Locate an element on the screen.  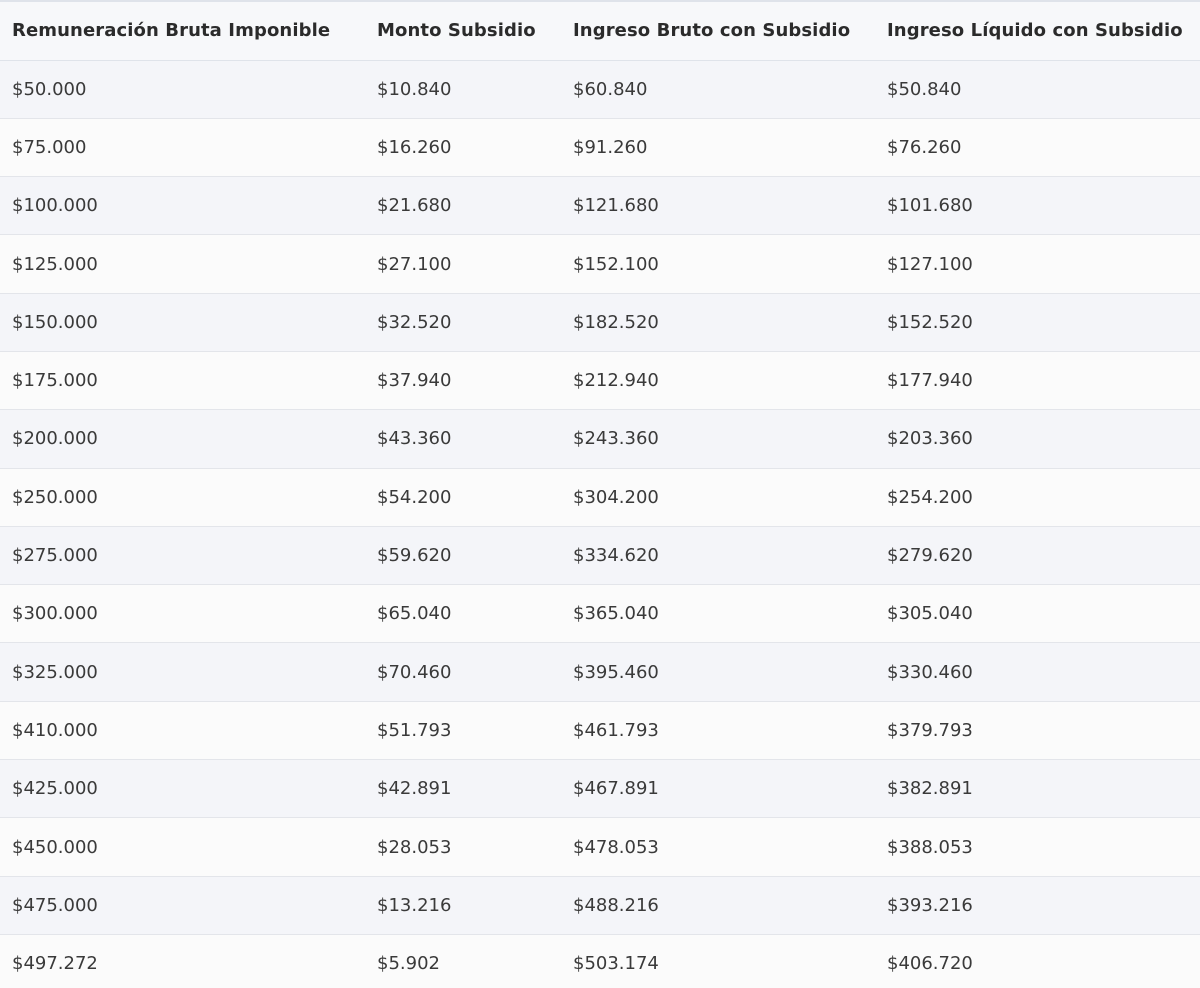
cell-ingreso-bruto: $467.891 is located at coordinates (616, 789).